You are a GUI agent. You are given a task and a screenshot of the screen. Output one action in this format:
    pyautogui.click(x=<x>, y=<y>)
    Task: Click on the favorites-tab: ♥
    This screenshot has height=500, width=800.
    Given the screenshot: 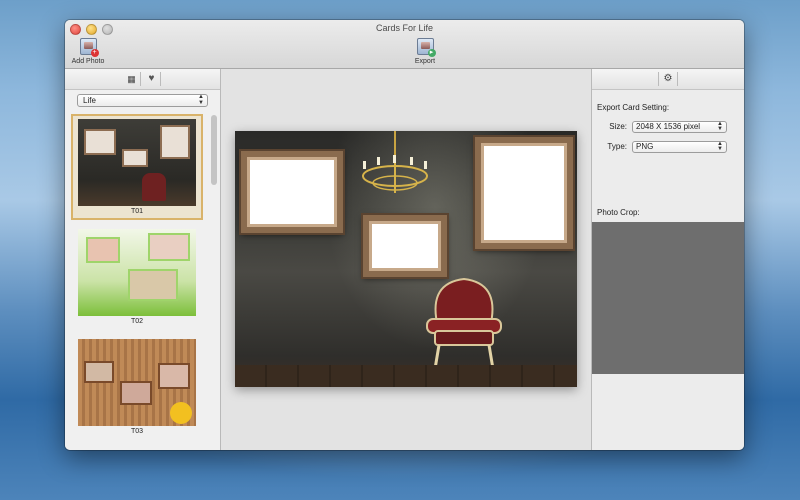 What is the action you would take?
    pyautogui.click(x=152, y=79)
    